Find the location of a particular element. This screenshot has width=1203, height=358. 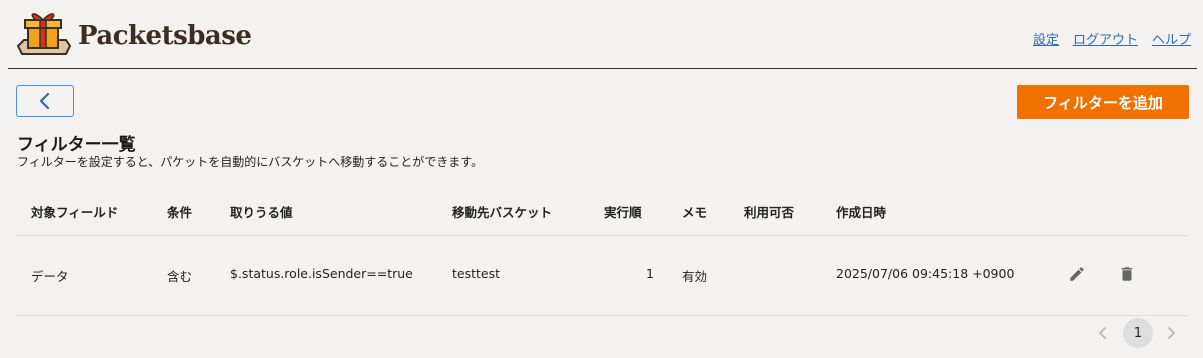

column-header-basket: 移動先バスケット is located at coordinates (502, 212).